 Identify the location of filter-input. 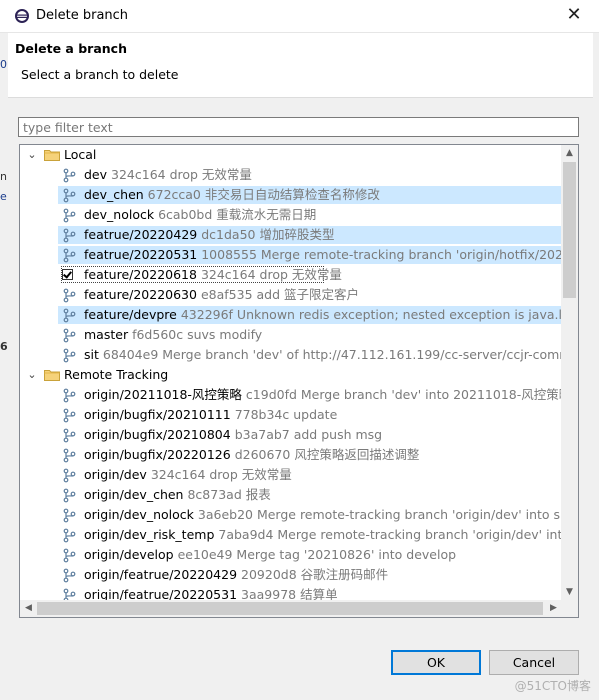
(298, 127).